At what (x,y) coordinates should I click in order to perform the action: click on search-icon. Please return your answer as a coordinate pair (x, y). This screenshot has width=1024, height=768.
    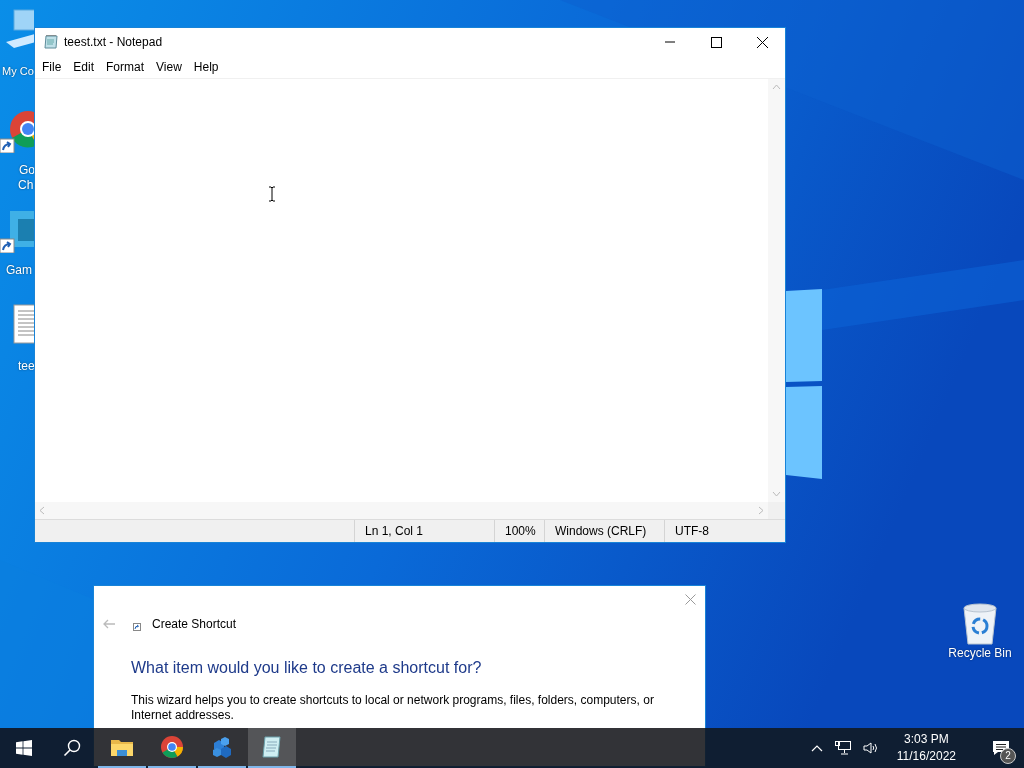
    Looking at the image, I should click on (72, 748).